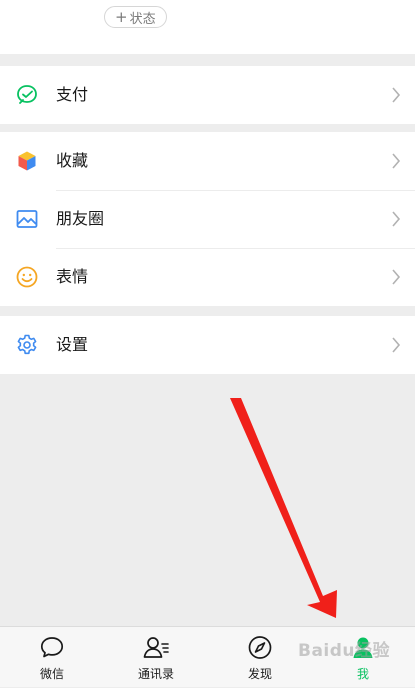 This screenshot has width=415, height=688. What do you see at coordinates (52, 647) in the screenshot?
I see `chat-bubble-icon` at bounding box center [52, 647].